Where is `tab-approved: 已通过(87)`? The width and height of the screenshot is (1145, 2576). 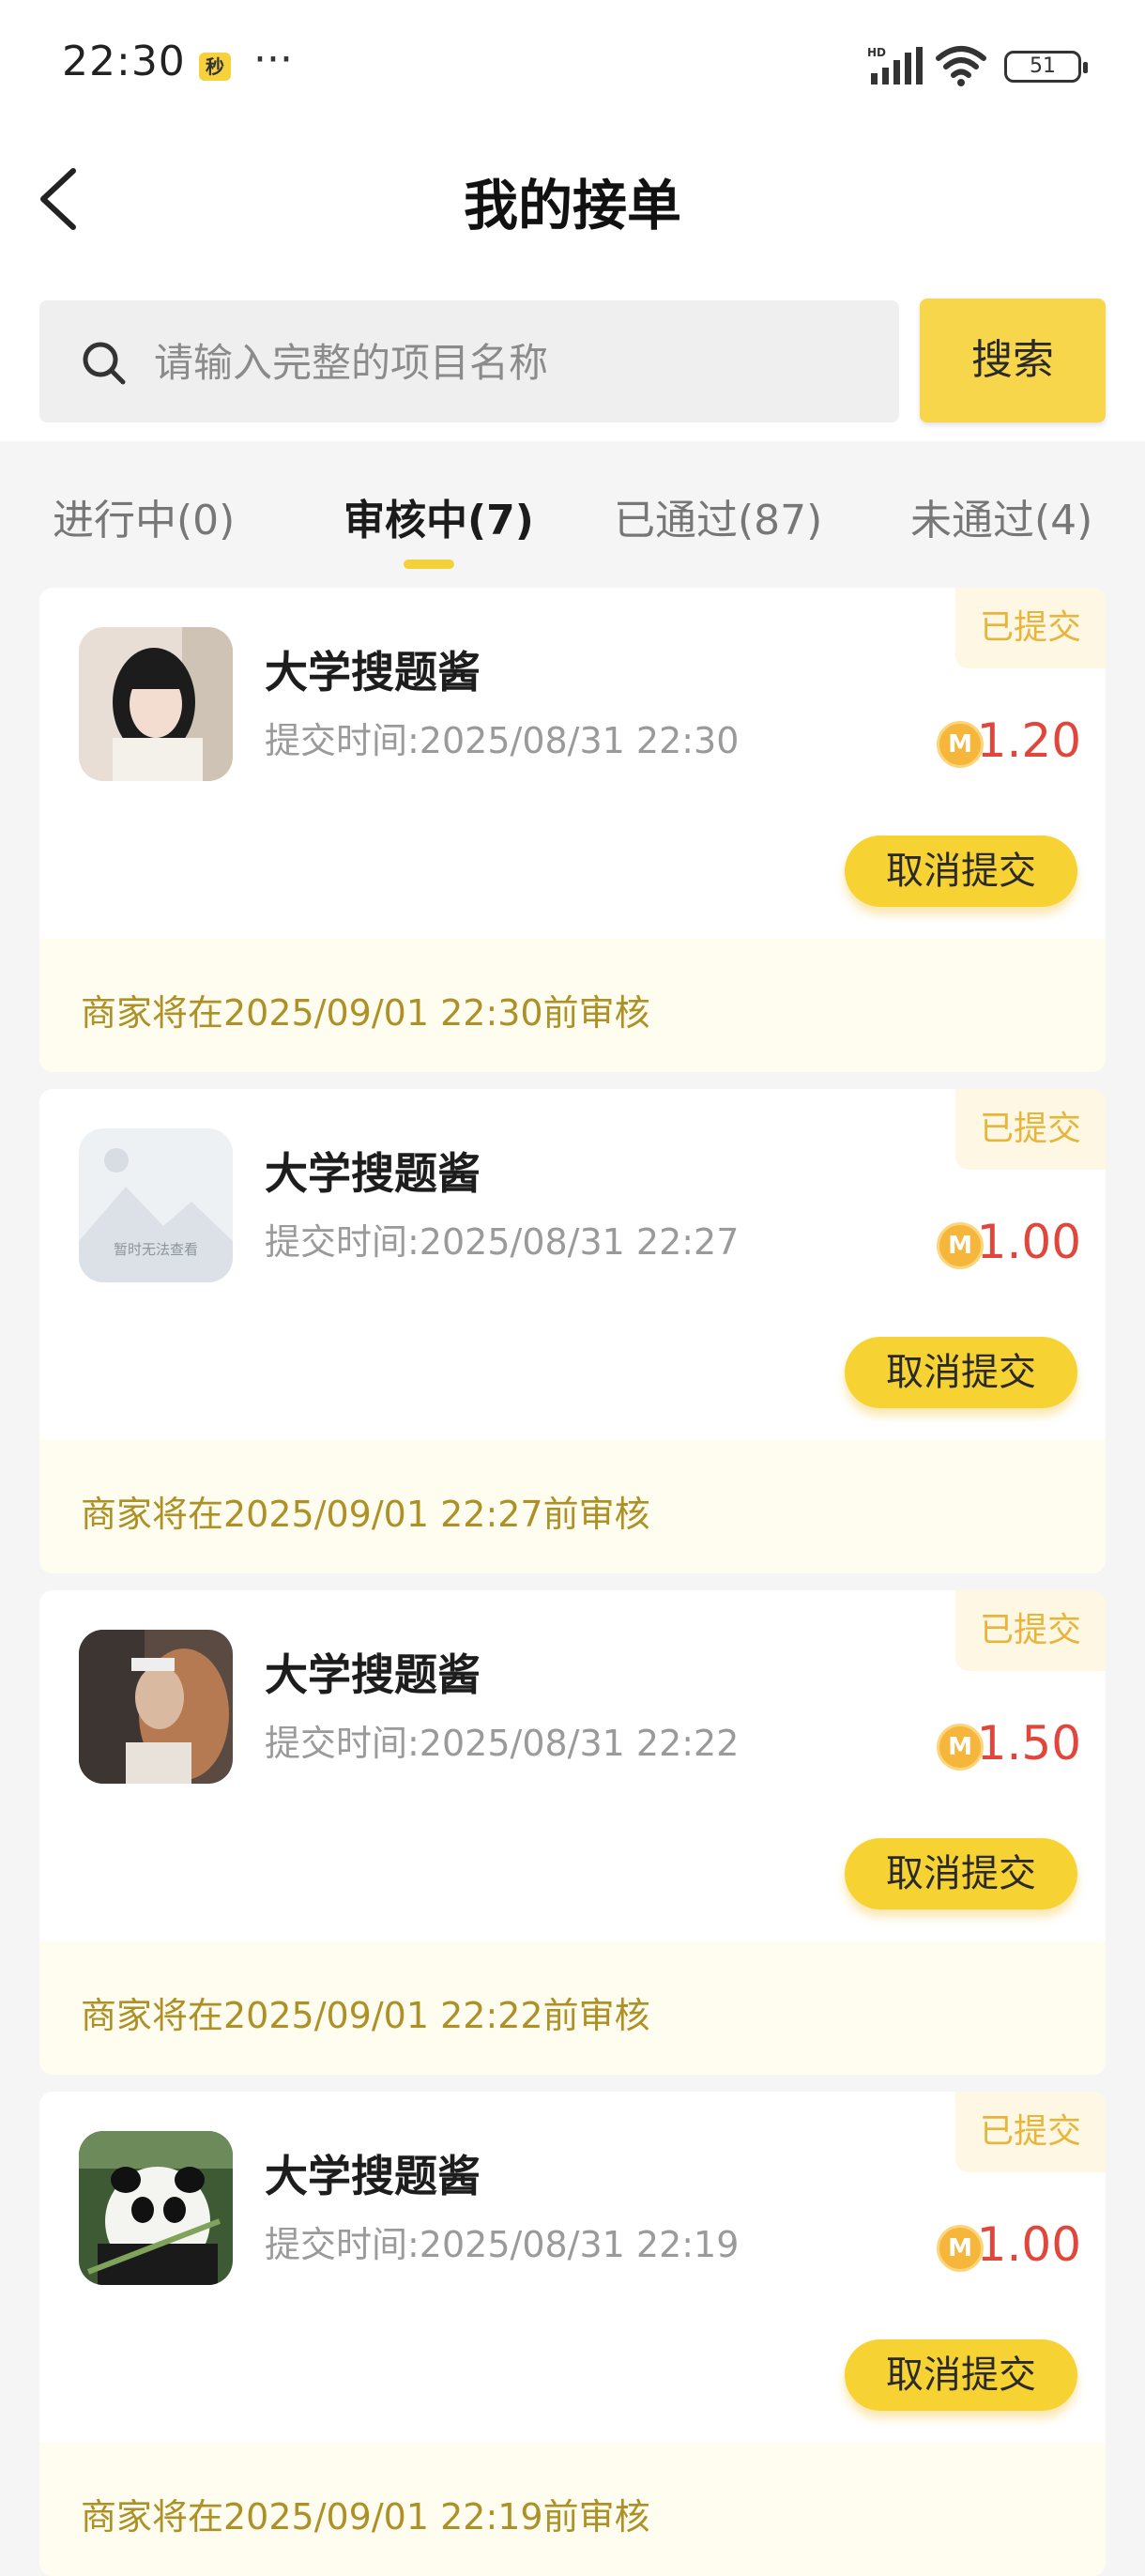 tab-approved: 已通过(87) is located at coordinates (718, 516).